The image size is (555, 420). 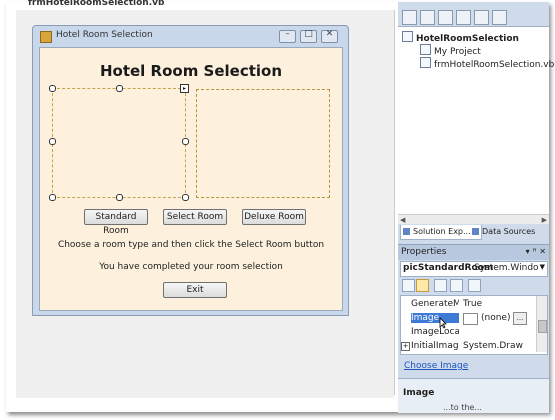 What do you see at coordinates (195, 290) in the screenshot?
I see `exit-button: Exit` at bounding box center [195, 290].